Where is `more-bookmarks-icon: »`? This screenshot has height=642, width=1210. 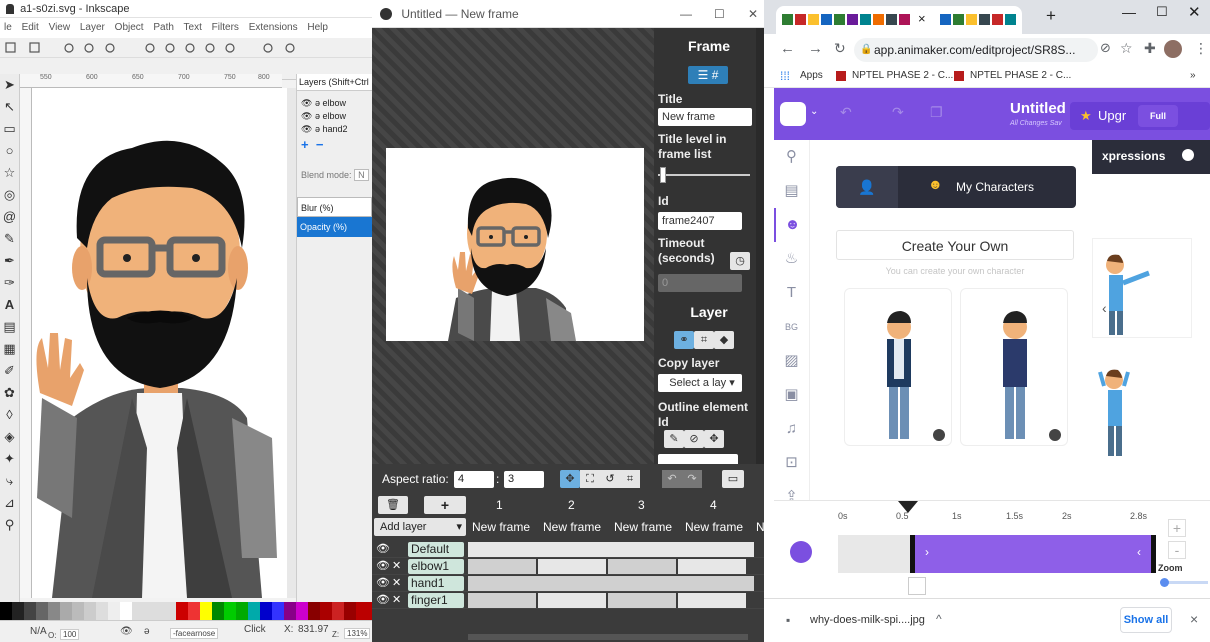
more-bookmarks-icon: » is located at coordinates (1193, 76).